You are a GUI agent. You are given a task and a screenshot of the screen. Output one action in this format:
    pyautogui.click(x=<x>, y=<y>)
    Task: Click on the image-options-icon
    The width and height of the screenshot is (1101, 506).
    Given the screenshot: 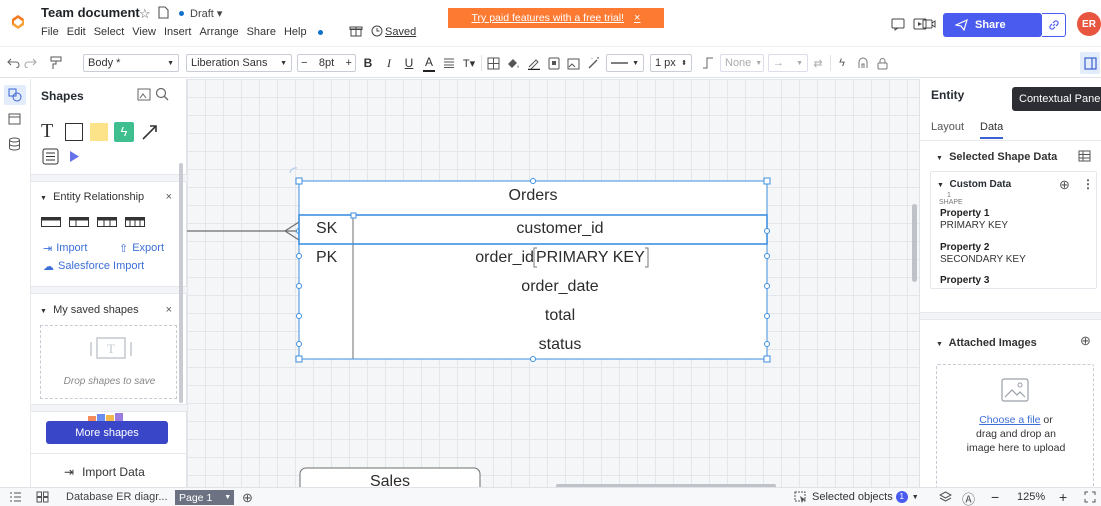 What is the action you would take?
    pyautogui.click(x=574, y=63)
    